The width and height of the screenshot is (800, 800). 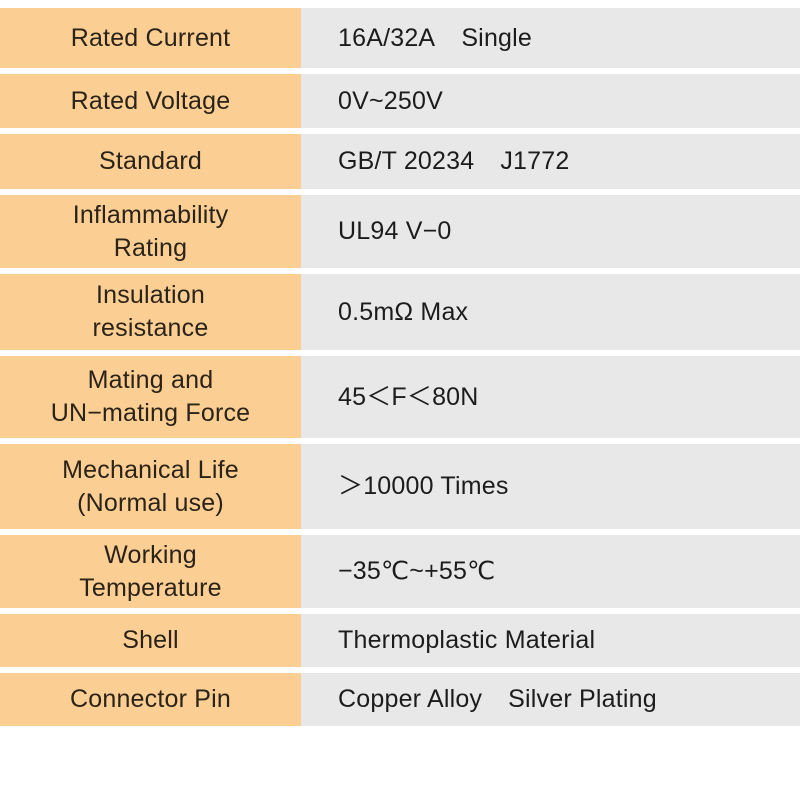 What do you see at coordinates (150, 214) in the screenshot?
I see `spec-label-line: Inflammability` at bounding box center [150, 214].